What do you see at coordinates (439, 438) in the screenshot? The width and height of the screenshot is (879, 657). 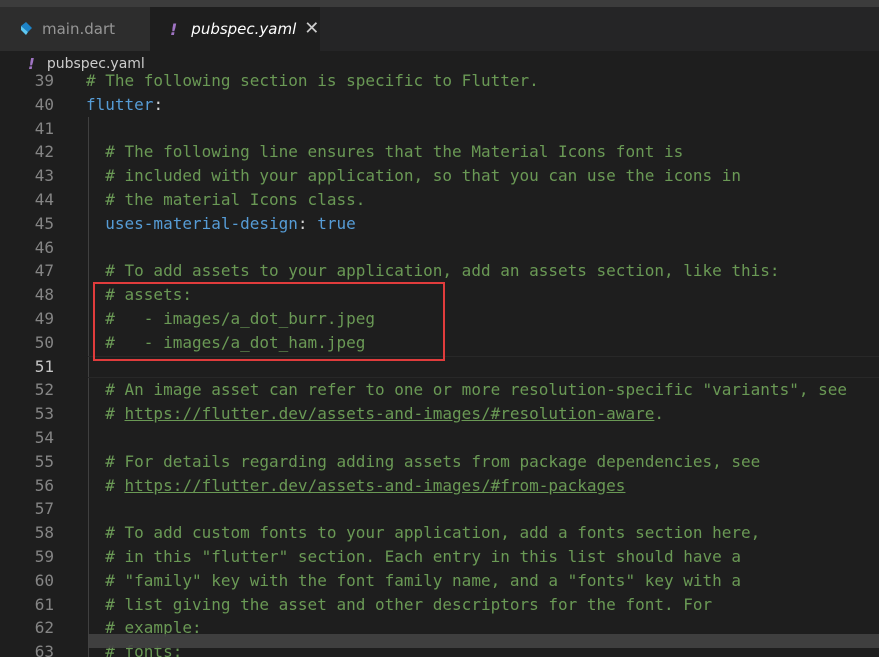 I see `code-line: 54` at bounding box center [439, 438].